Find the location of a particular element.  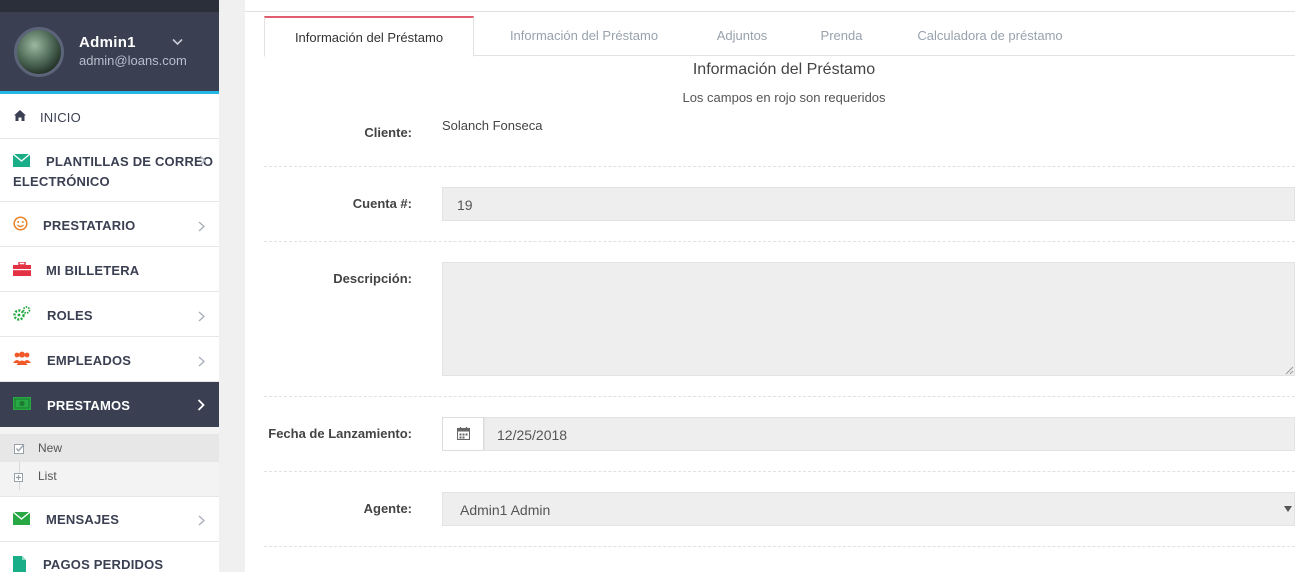

calendar-icon is located at coordinates (463, 436).